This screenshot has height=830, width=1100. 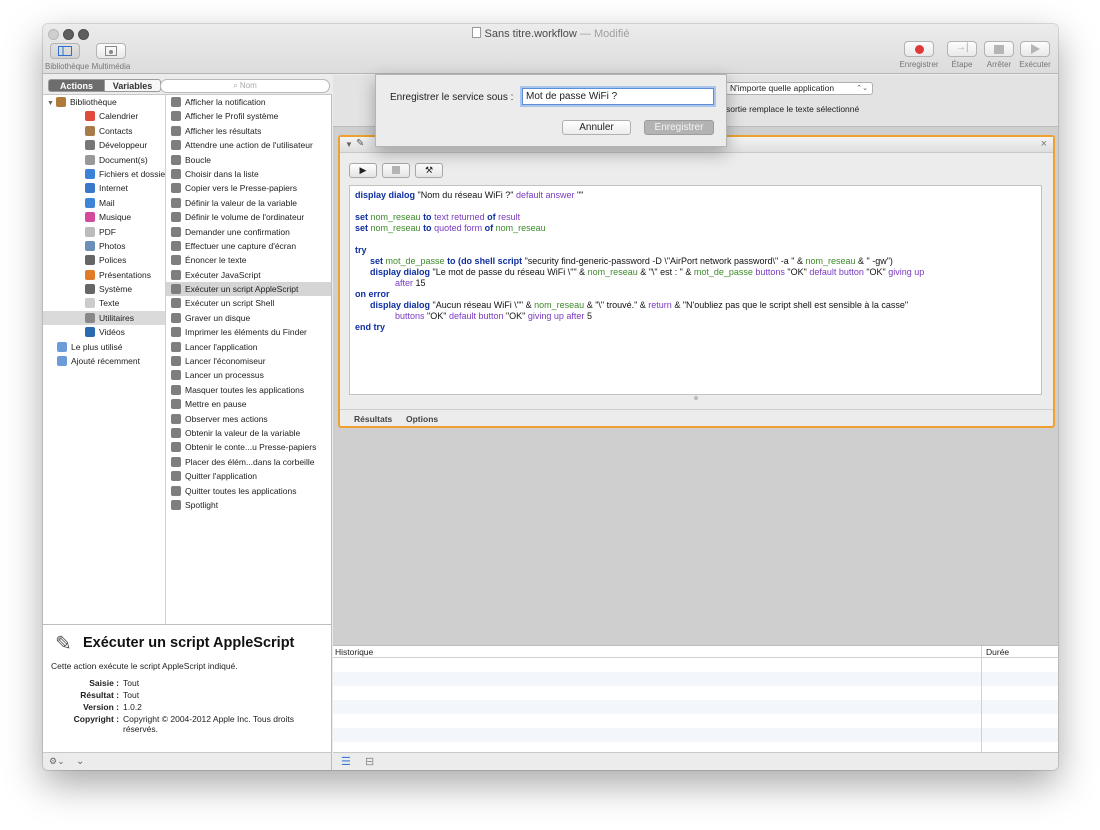 What do you see at coordinates (248, 361) in the screenshot?
I see `action-item: Lancer l'économiseur` at bounding box center [248, 361].